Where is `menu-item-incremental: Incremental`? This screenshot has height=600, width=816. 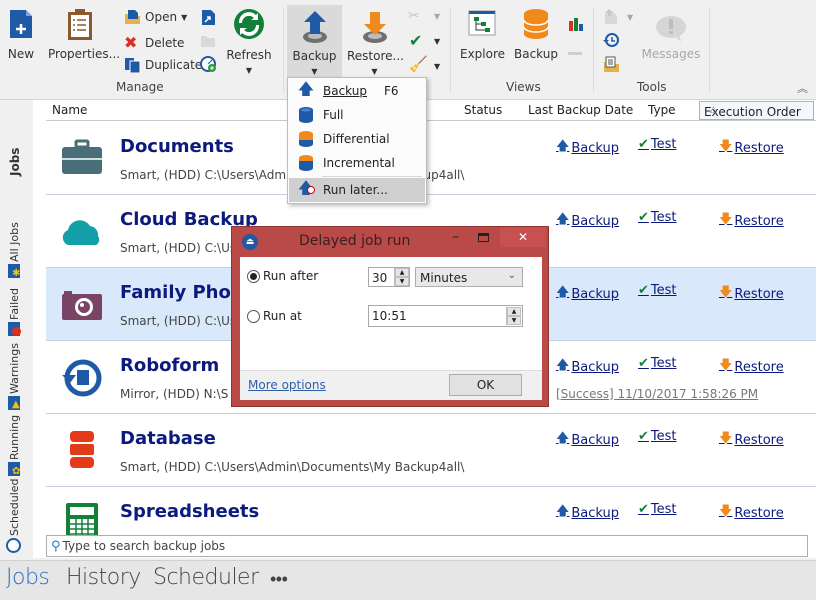 menu-item-incremental: Incremental is located at coordinates (357, 163).